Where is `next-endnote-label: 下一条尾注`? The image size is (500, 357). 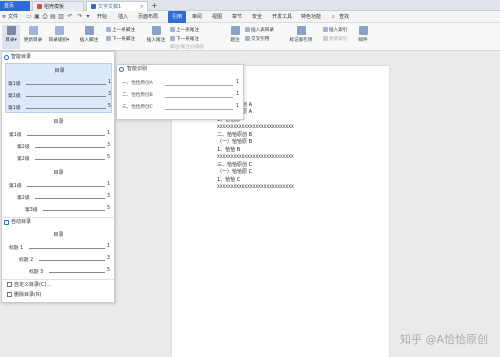 next-endnote-label: 下一条尾注 is located at coordinates (187, 39).